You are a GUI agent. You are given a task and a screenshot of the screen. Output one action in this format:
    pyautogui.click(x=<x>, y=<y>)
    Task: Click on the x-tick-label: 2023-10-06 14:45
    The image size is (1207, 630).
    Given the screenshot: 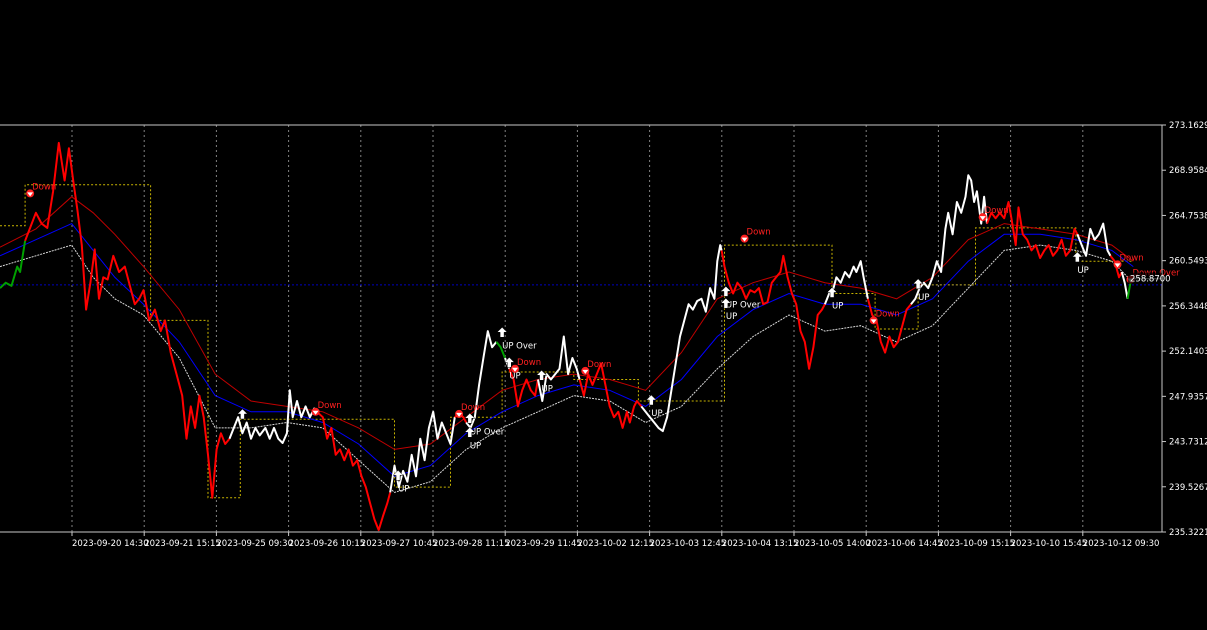 What is the action you would take?
    pyautogui.click(x=904, y=544)
    